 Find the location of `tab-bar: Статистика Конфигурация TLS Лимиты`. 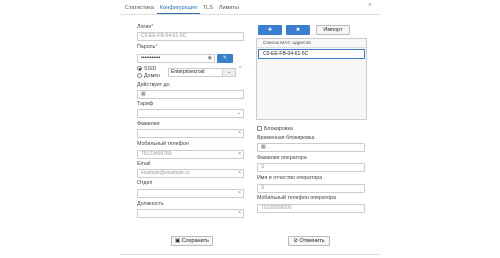

tab-bar: Статистика Конфигурация TLS Лимиты is located at coordinates (182, 8).